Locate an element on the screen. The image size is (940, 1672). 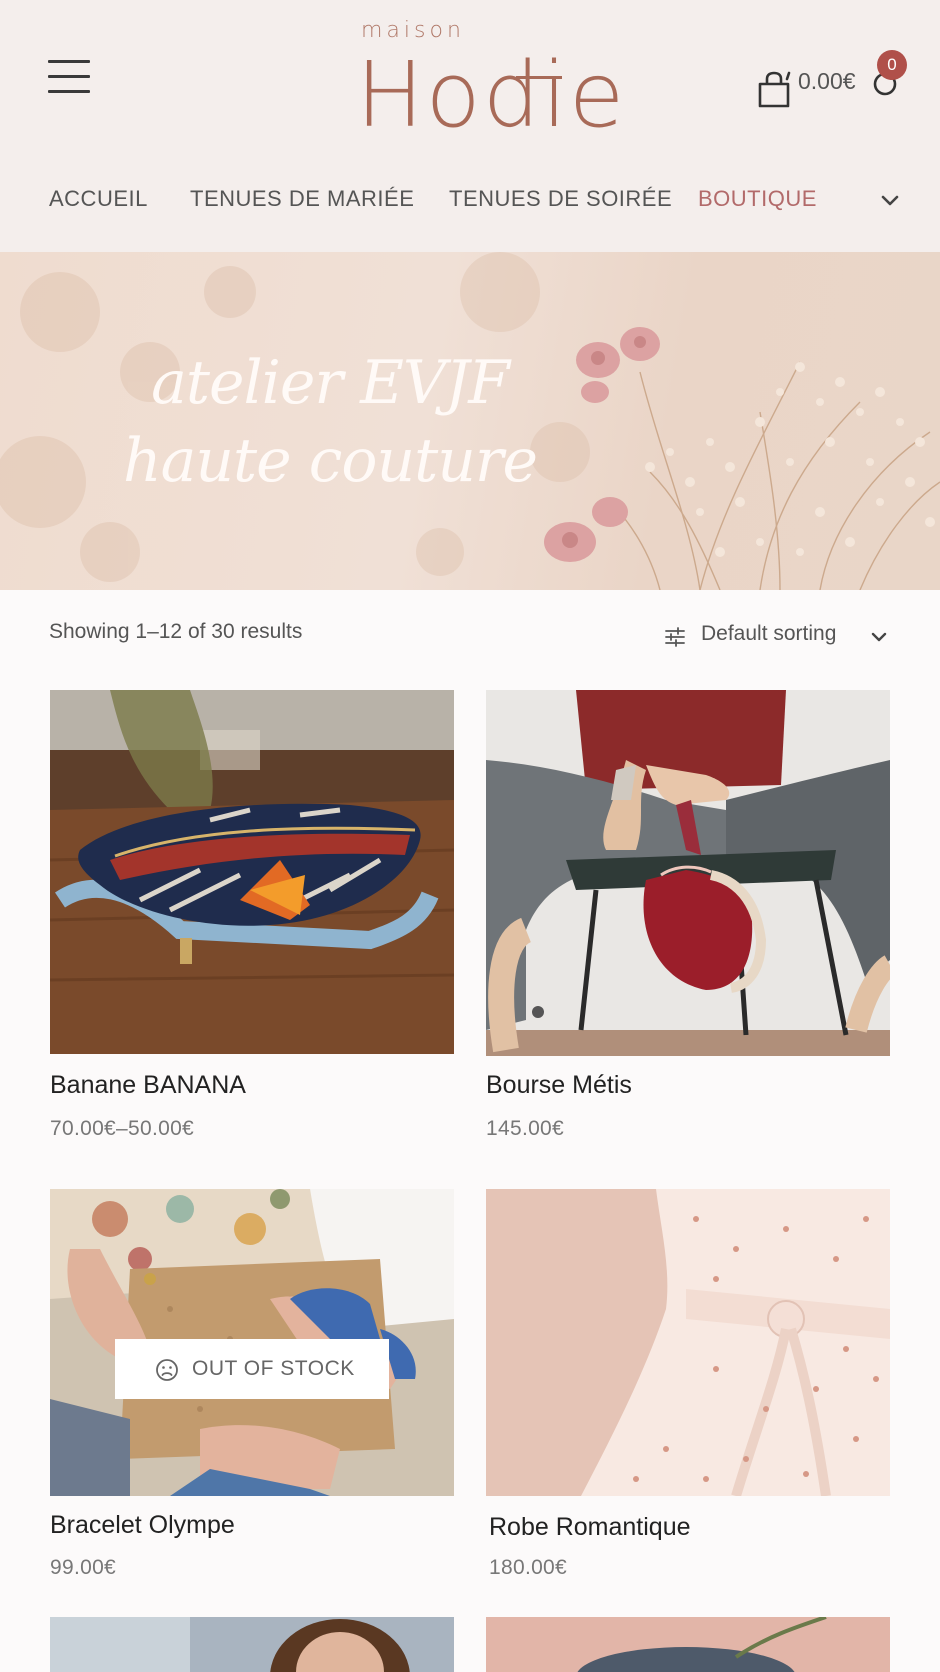
product-photo is located at coordinates (688, 1644).